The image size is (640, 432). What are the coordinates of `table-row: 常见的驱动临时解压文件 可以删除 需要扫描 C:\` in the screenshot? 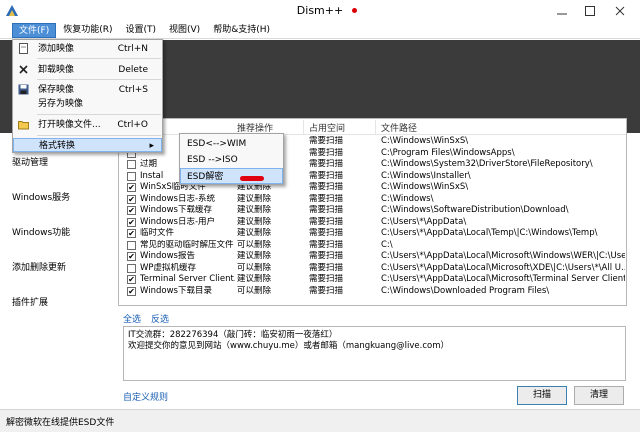 It's located at (372, 245).